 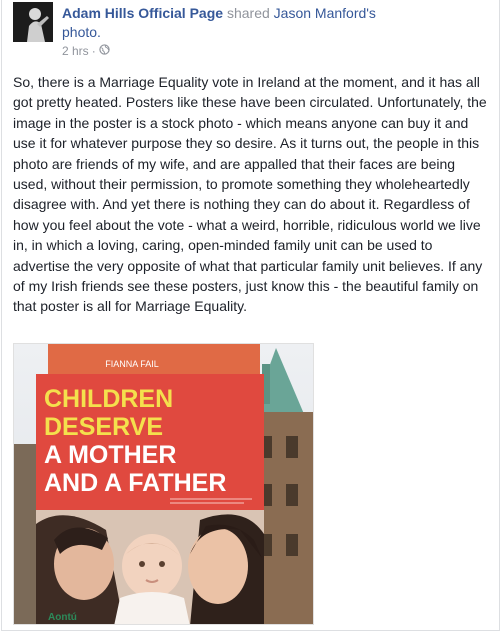 What do you see at coordinates (62, 617) in the screenshot?
I see `poster-logo: Aontú` at bounding box center [62, 617].